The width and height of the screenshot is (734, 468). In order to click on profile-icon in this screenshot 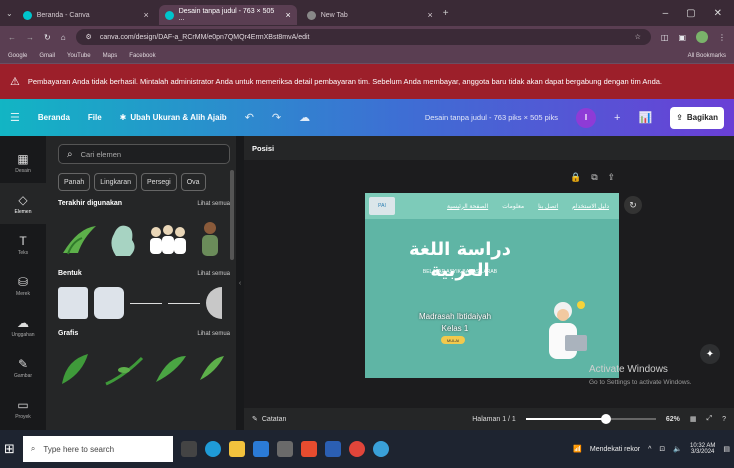, I will do `click(702, 37)`.